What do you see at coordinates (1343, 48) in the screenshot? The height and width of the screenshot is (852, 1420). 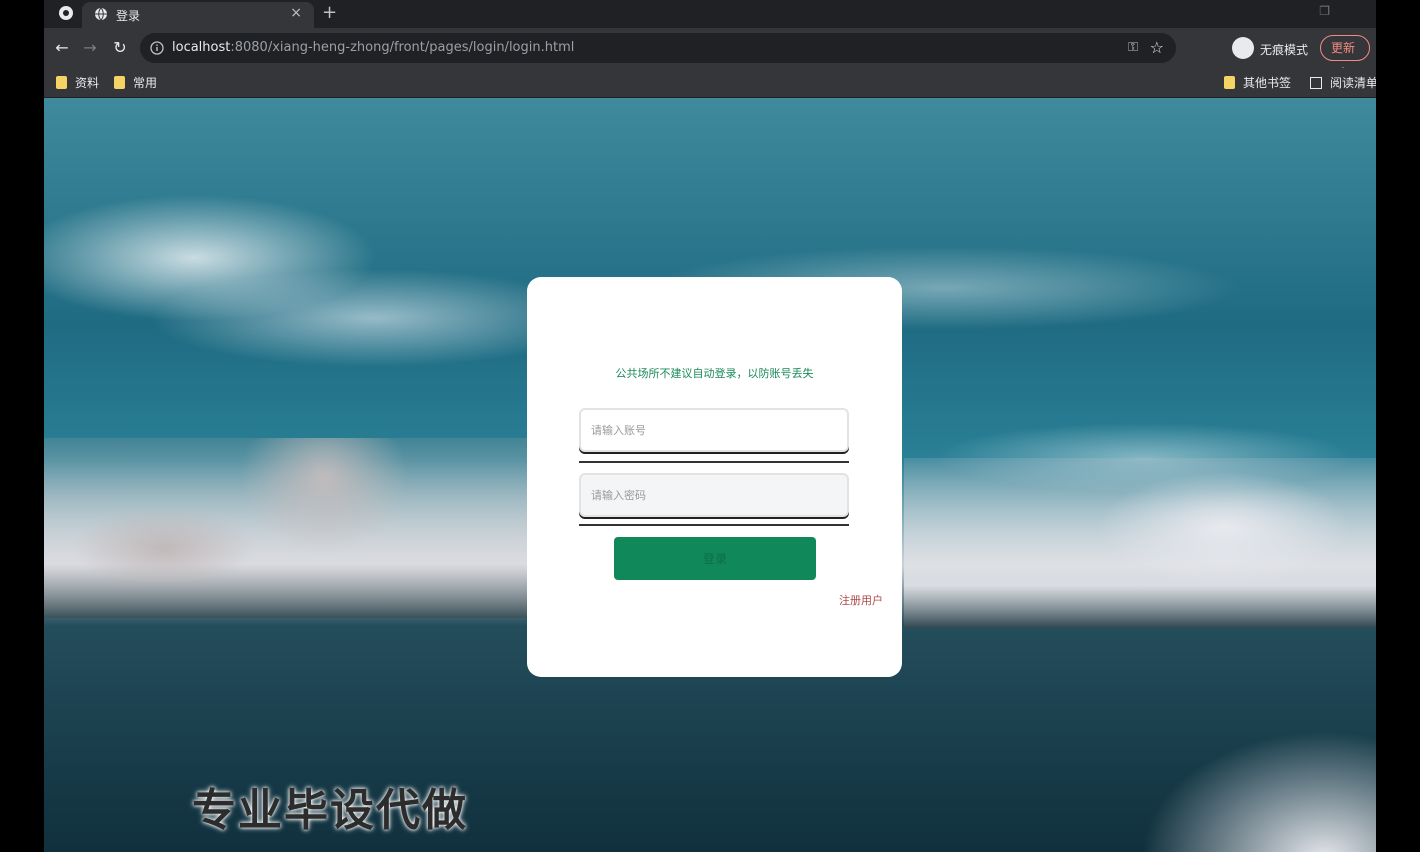 I see `update-label: 更新` at bounding box center [1343, 48].